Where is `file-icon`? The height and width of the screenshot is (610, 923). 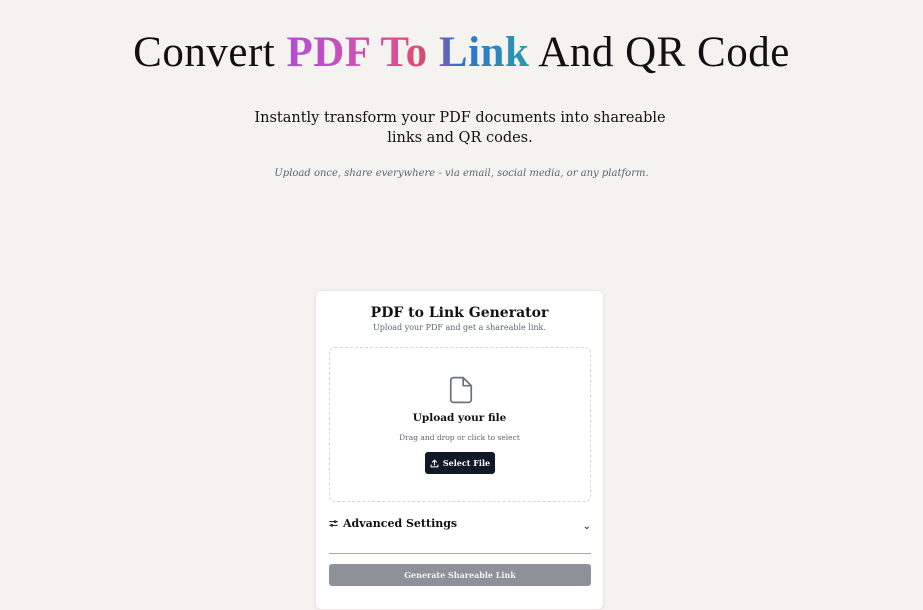
file-icon is located at coordinates (461, 390).